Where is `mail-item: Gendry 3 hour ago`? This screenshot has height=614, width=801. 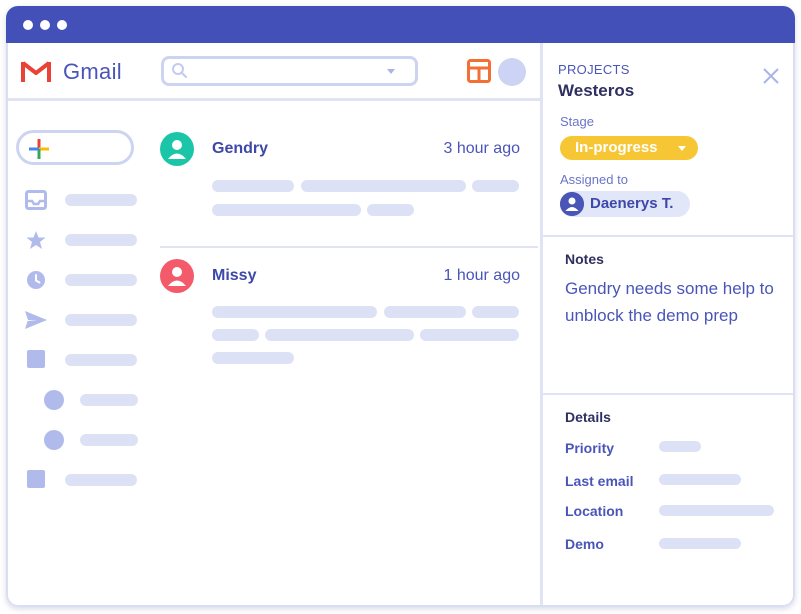 mail-item: Gendry 3 hour ago is located at coordinates (340, 187).